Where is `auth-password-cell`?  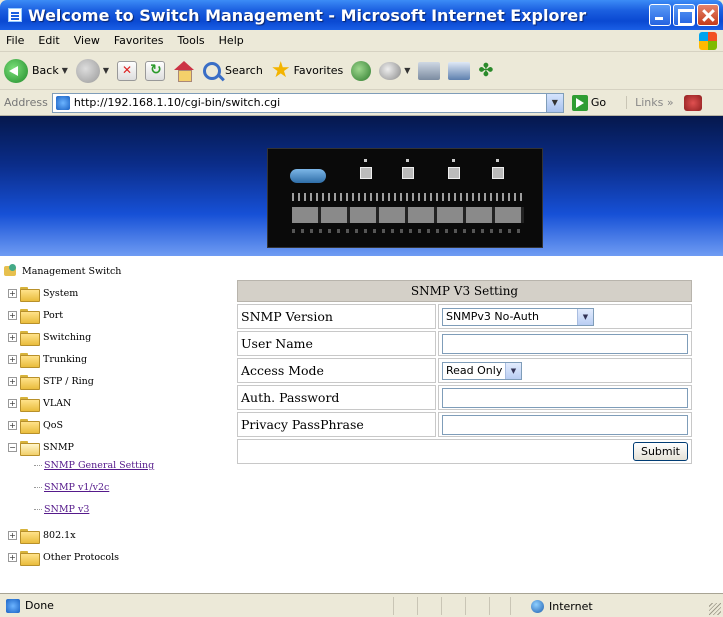 auth-password-cell is located at coordinates (565, 397).